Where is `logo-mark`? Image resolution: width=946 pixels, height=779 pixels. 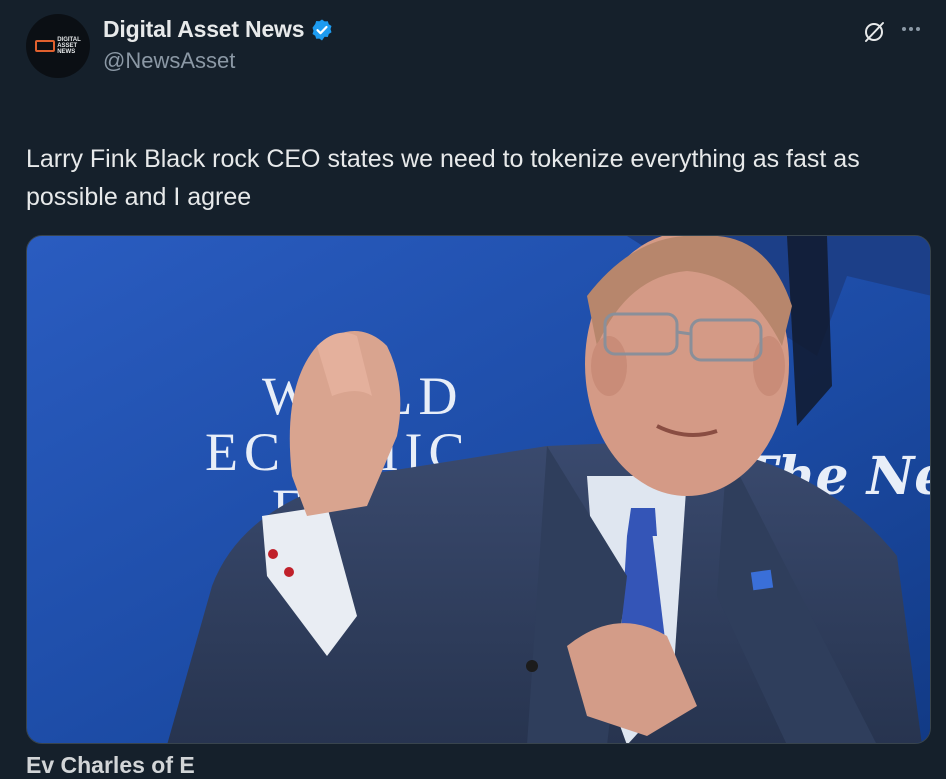
logo-mark is located at coordinates (45, 46).